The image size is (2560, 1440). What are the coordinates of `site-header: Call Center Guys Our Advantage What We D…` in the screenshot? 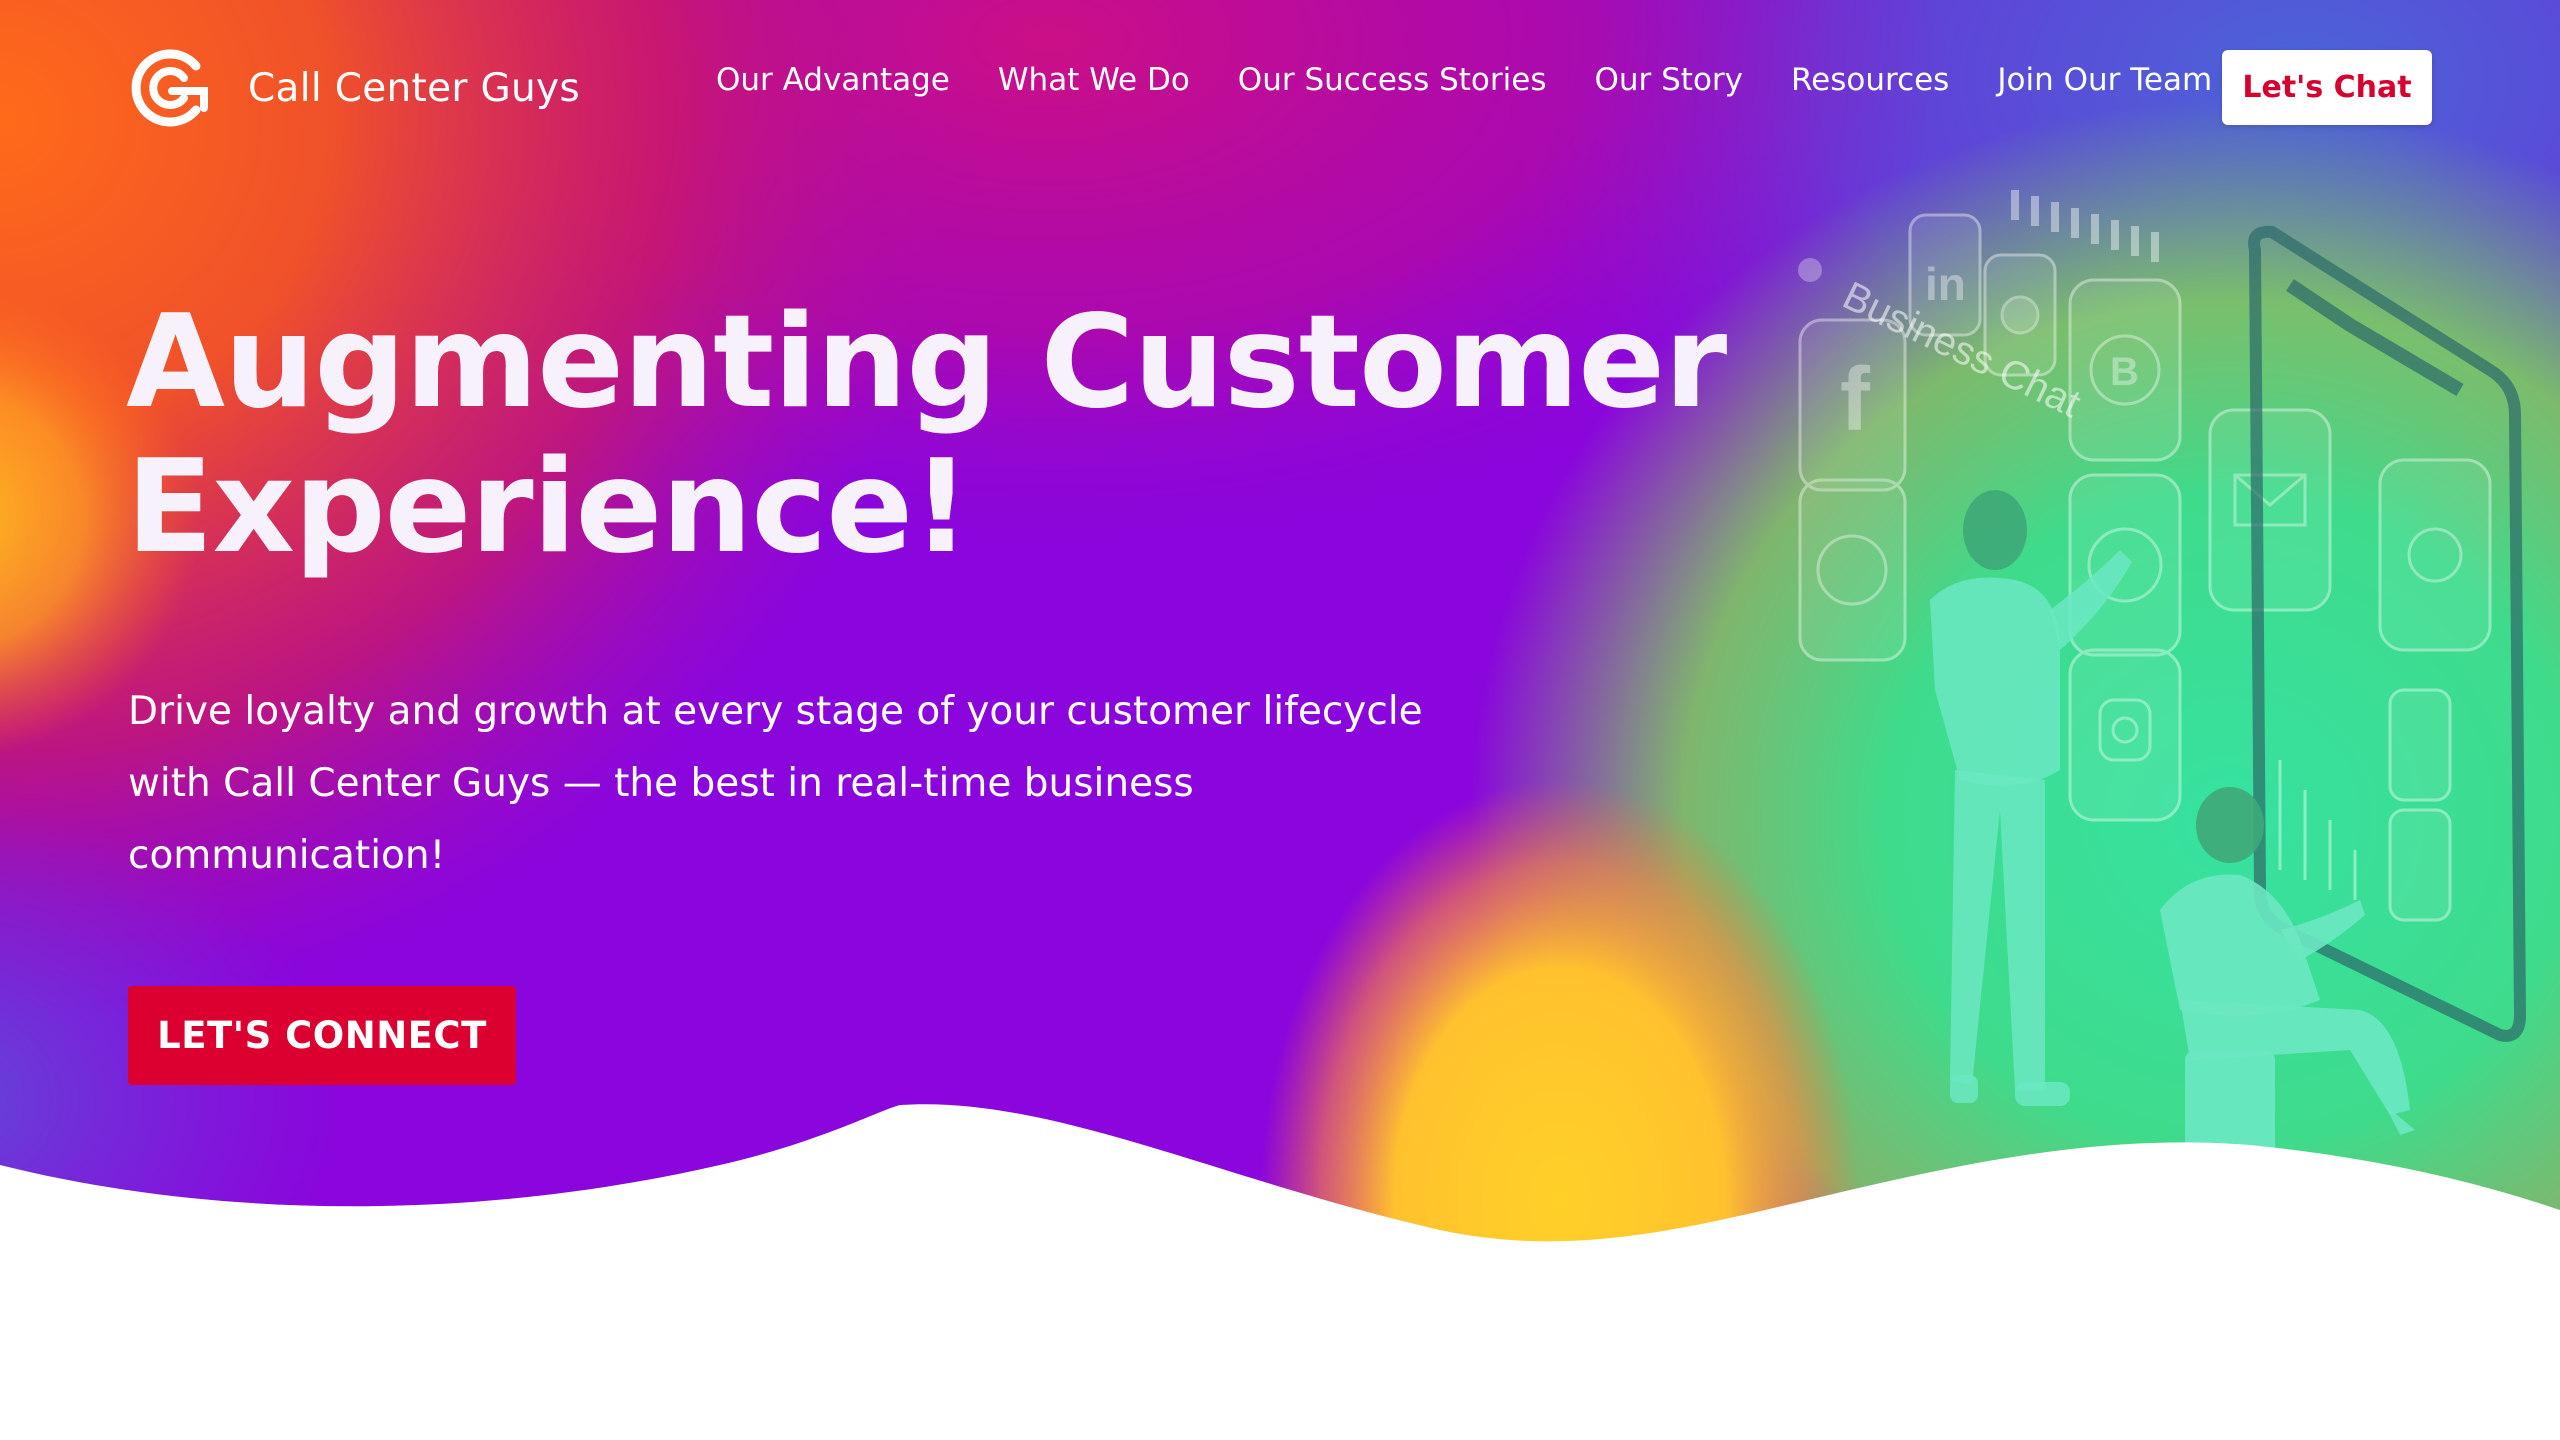 It's located at (1280, 86).